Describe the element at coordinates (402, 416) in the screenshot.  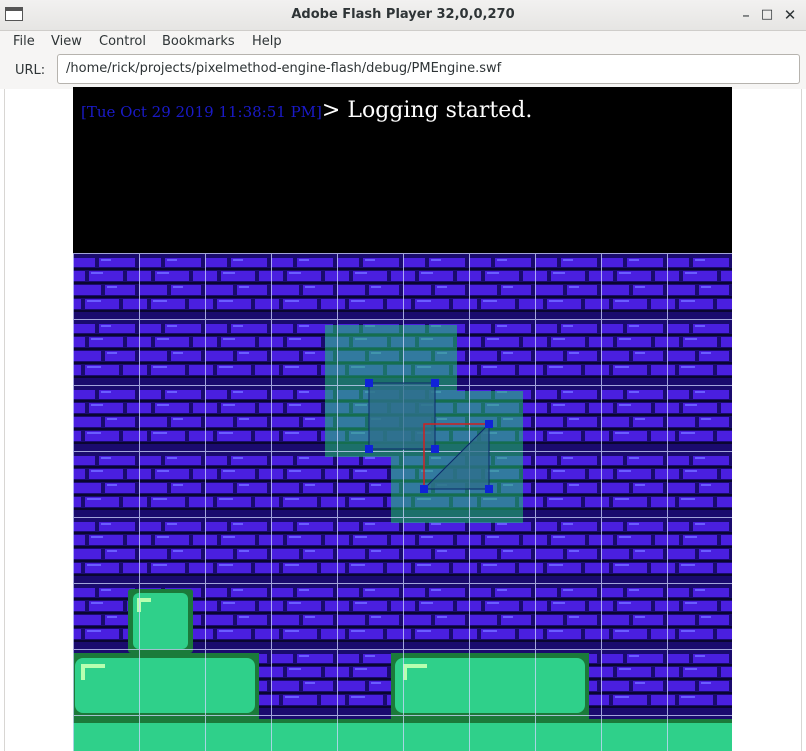
I see `selection-square` at that location.